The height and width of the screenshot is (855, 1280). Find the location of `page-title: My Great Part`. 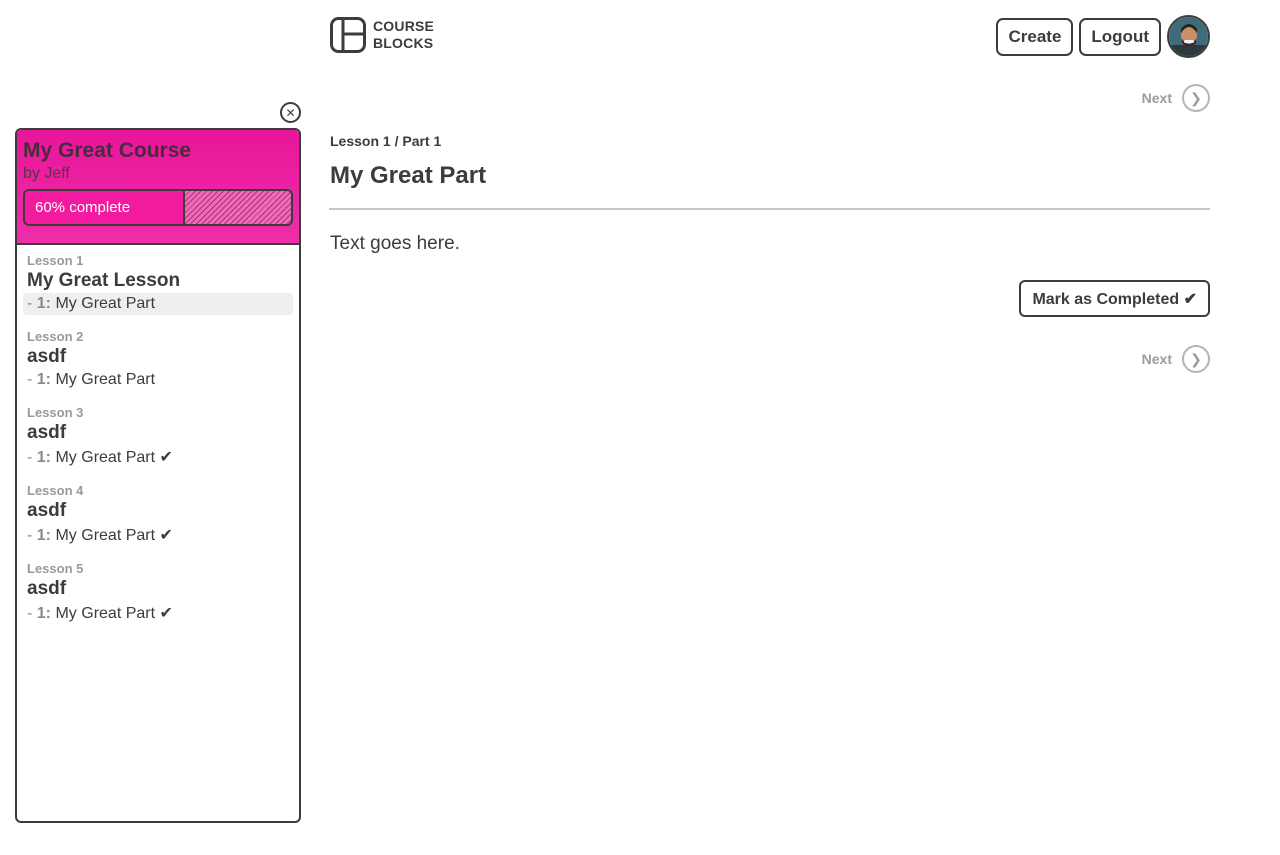

page-title: My Great Part is located at coordinates (408, 175).